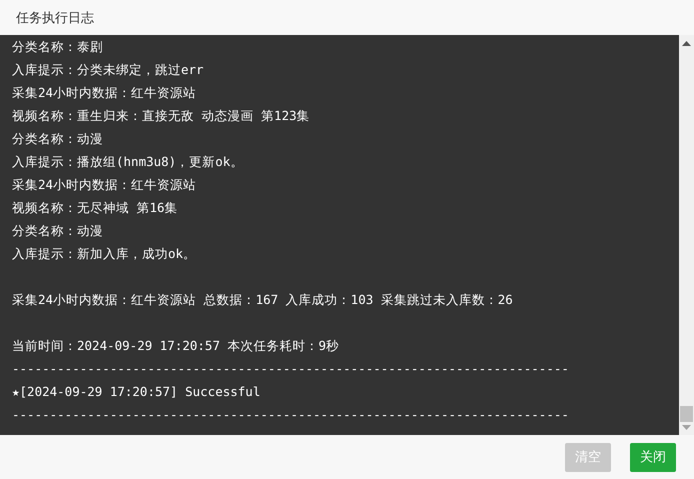 The height and width of the screenshot is (479, 694). Describe the element at coordinates (262, 300) in the screenshot. I see `log-line: 采集24小时内数据：红牛资源站 总数据：167 入库成功：103 采集跳过未入库数：26` at that location.